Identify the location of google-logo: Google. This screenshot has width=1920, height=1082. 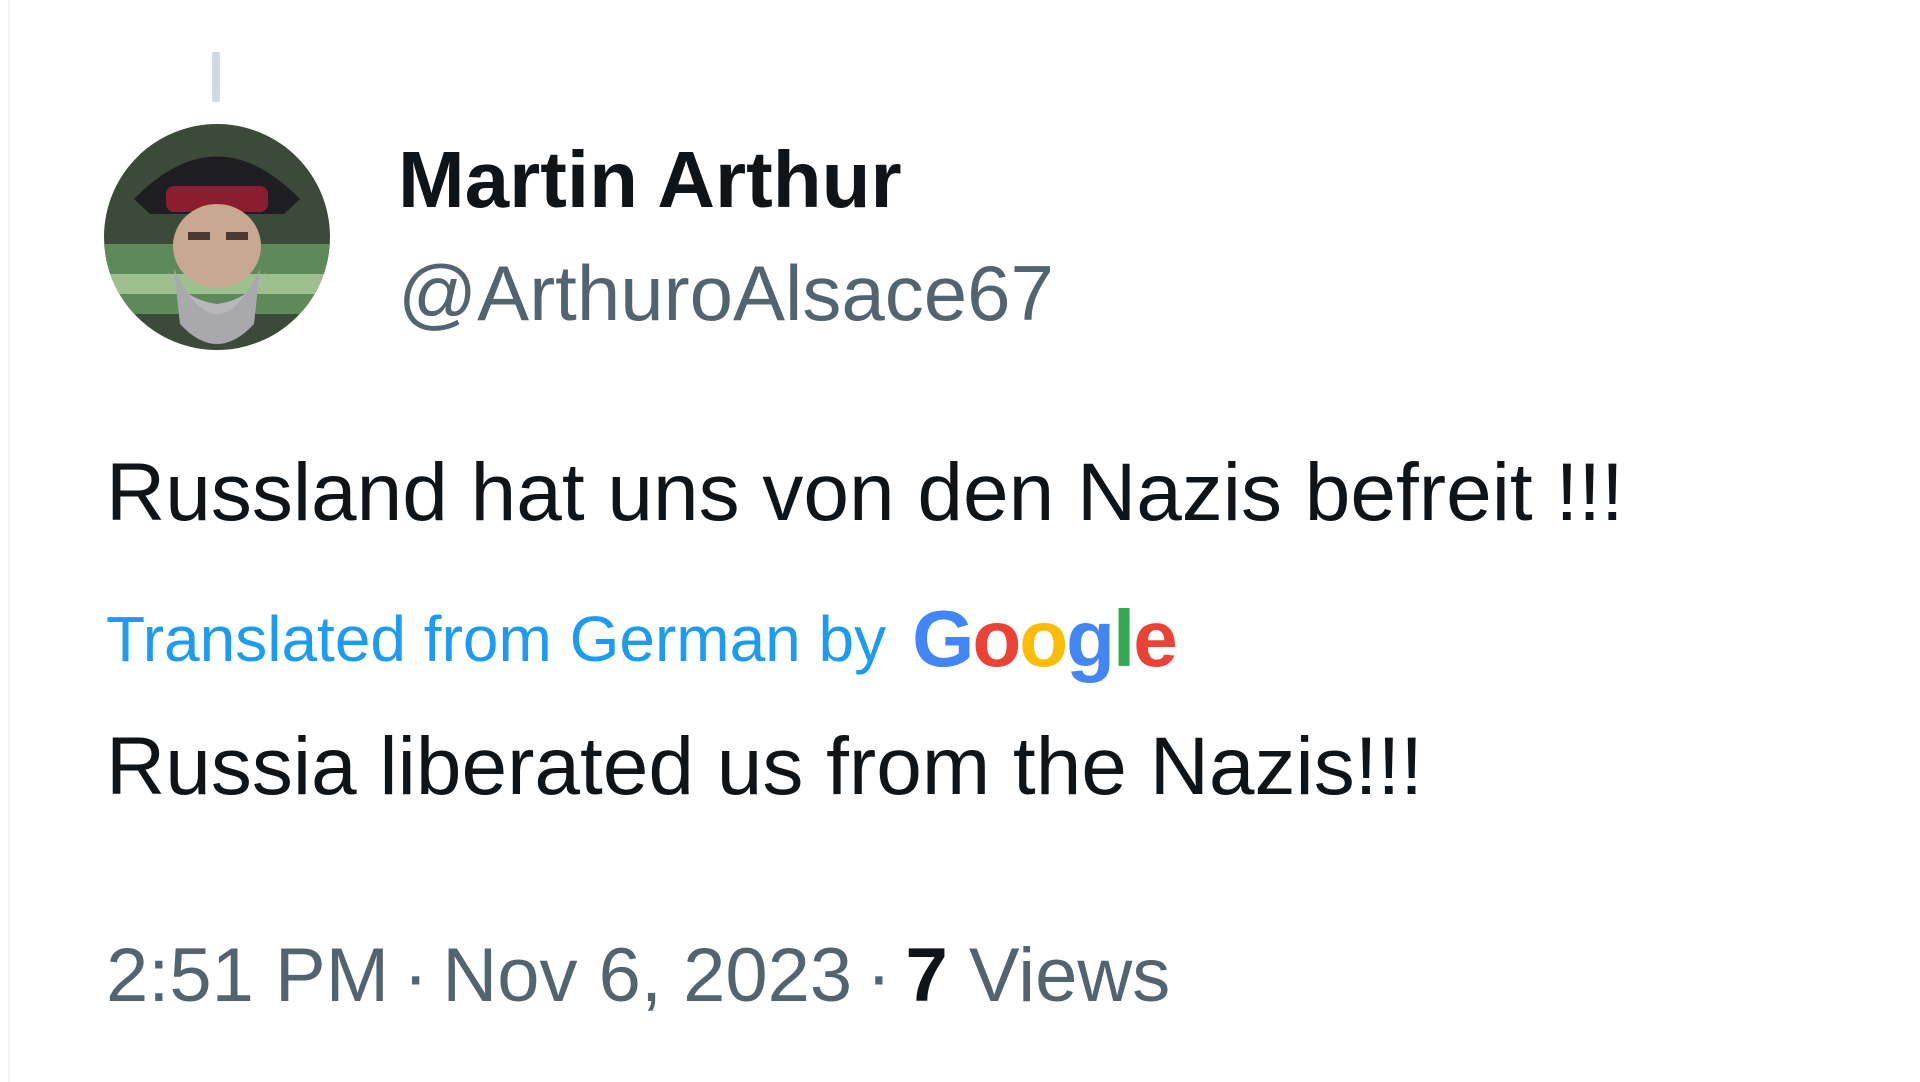
(1045, 638).